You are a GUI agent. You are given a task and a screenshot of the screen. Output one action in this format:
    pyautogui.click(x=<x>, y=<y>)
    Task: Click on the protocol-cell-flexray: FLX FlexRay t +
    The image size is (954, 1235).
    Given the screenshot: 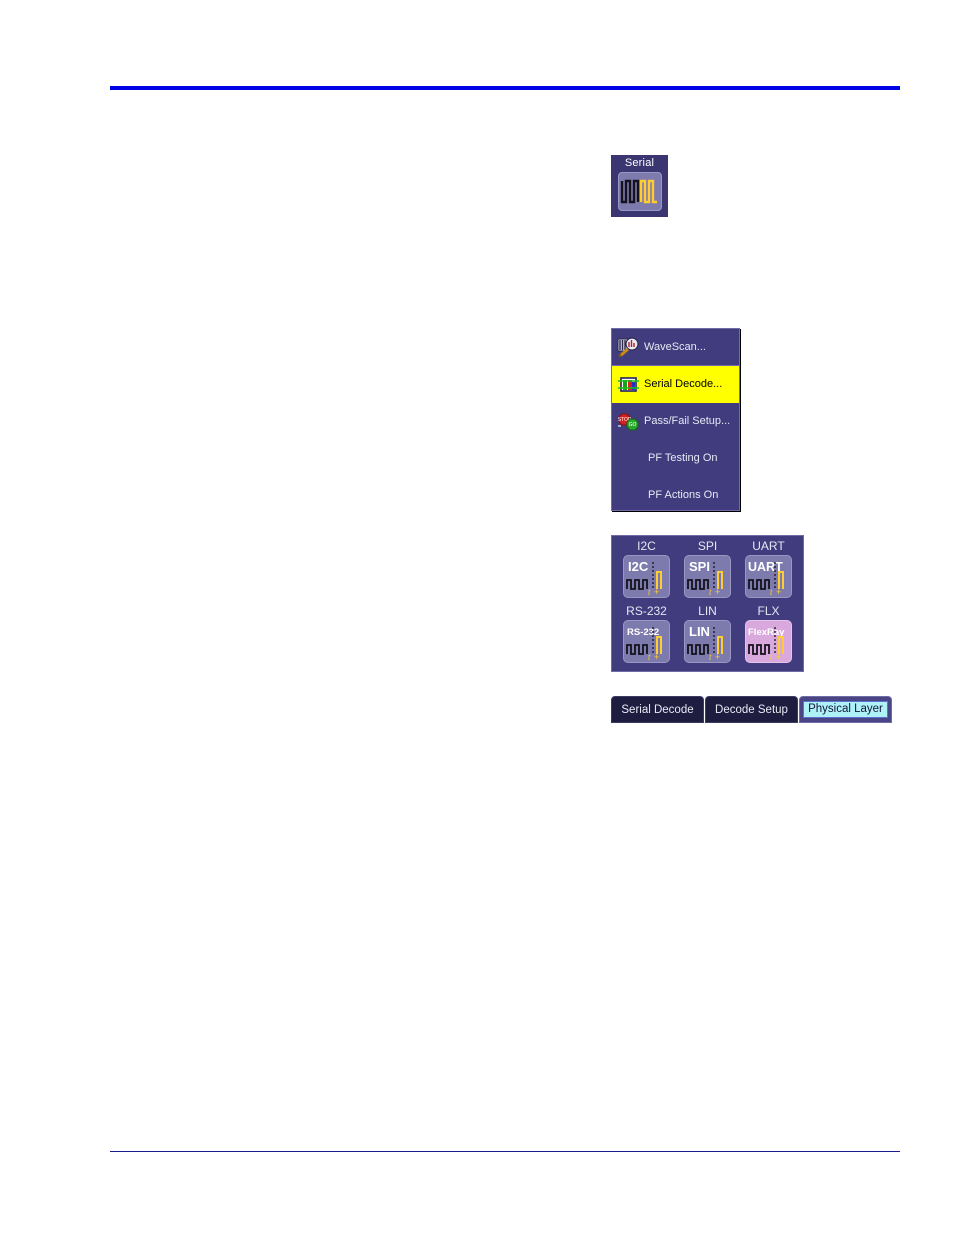 What is the action you would take?
    pyautogui.click(x=768, y=636)
    